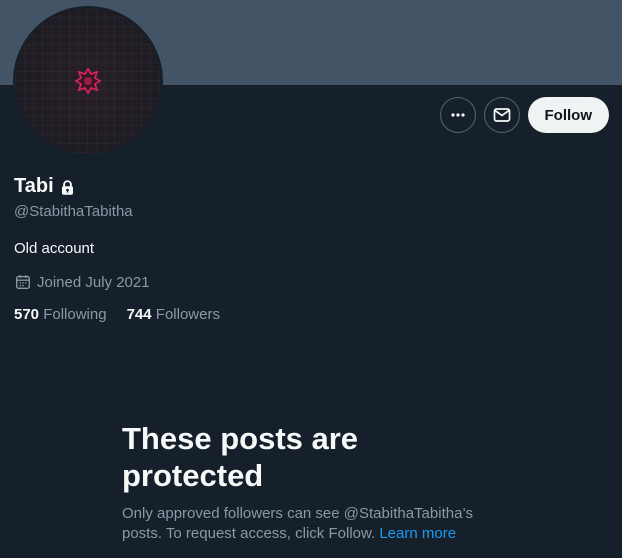 This screenshot has height=558, width=622. I want to click on protected-title-line2: protected, so click(193, 475).